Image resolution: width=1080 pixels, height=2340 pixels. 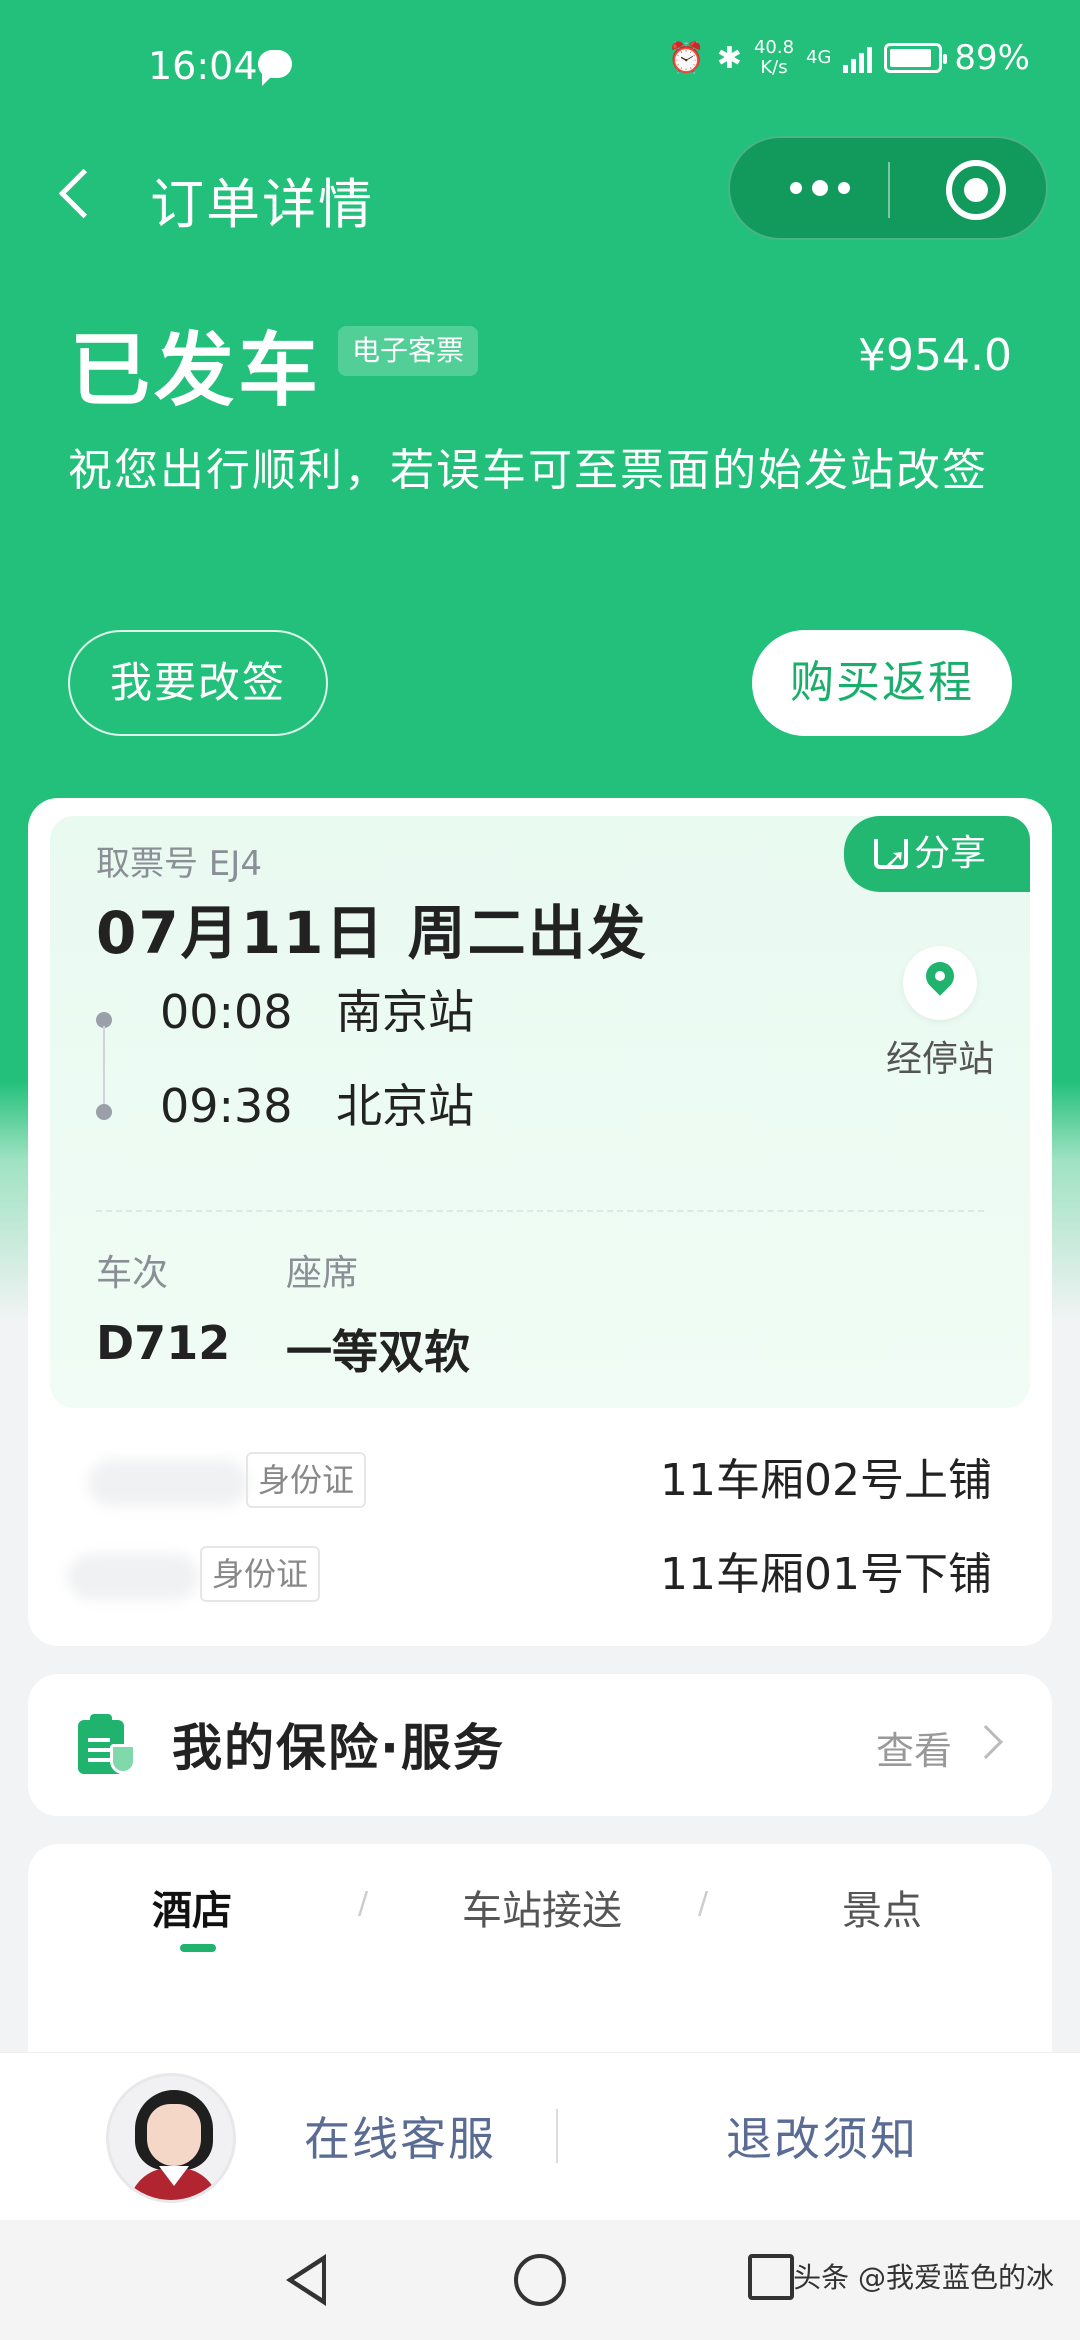 What do you see at coordinates (306, 2280) in the screenshot?
I see `back-triangle-icon` at bounding box center [306, 2280].